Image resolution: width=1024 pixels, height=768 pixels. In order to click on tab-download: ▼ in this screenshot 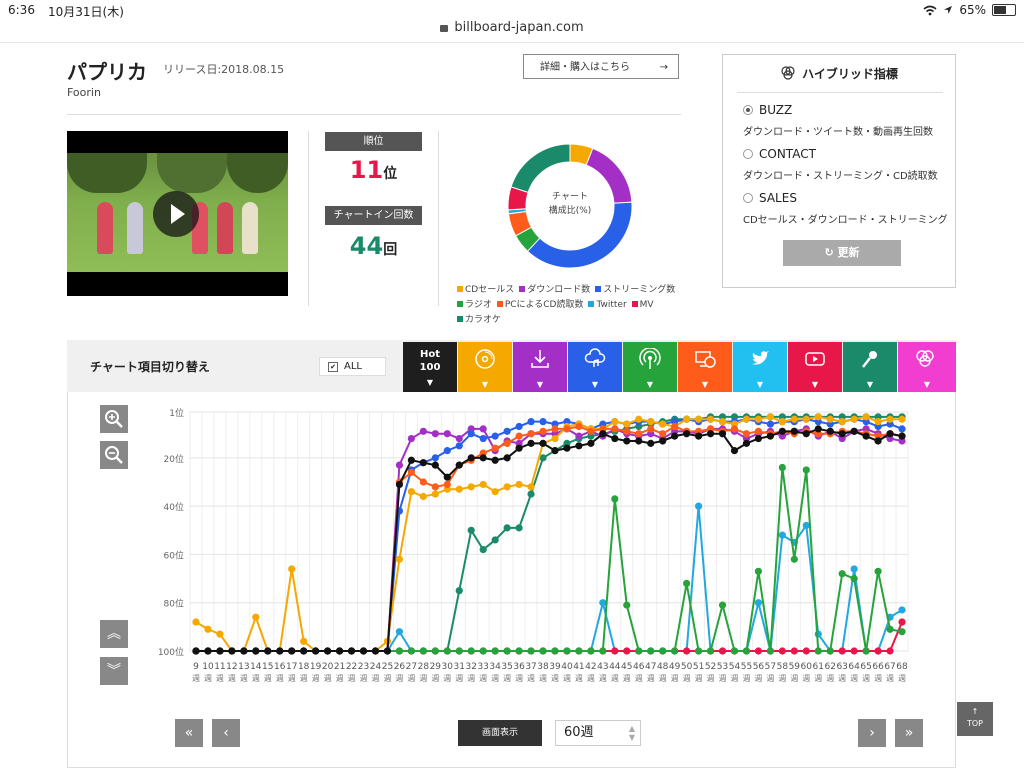, I will do `click(540, 367)`.